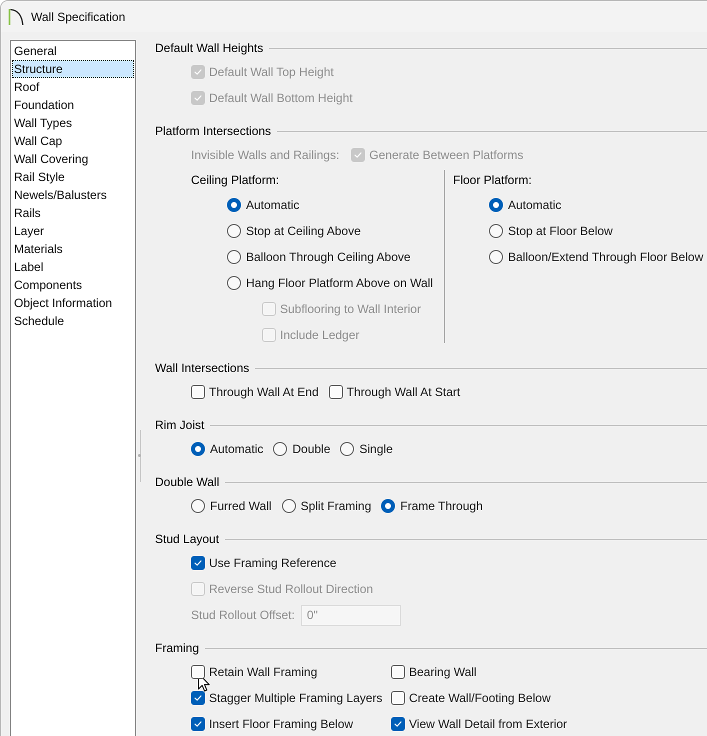  Describe the element at coordinates (73, 123) in the screenshot. I see `sidebar-item: Wall Types` at that location.